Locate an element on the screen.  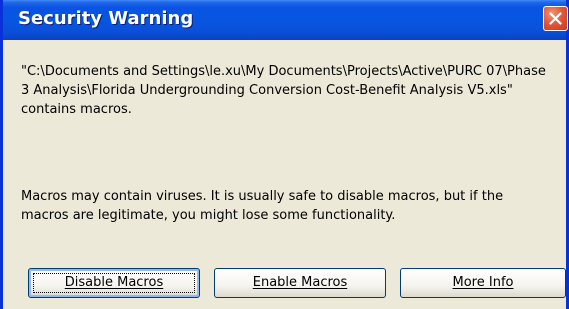
dialog-title: Security Warning is located at coordinates (106, 18).